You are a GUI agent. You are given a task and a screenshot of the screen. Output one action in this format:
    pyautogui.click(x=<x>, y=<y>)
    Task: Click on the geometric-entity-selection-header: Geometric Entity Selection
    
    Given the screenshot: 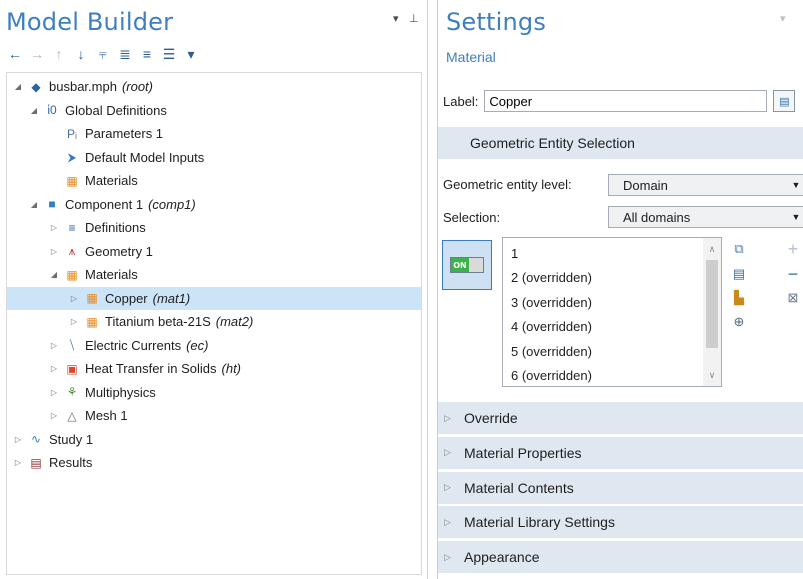 What is the action you would take?
    pyautogui.click(x=620, y=143)
    